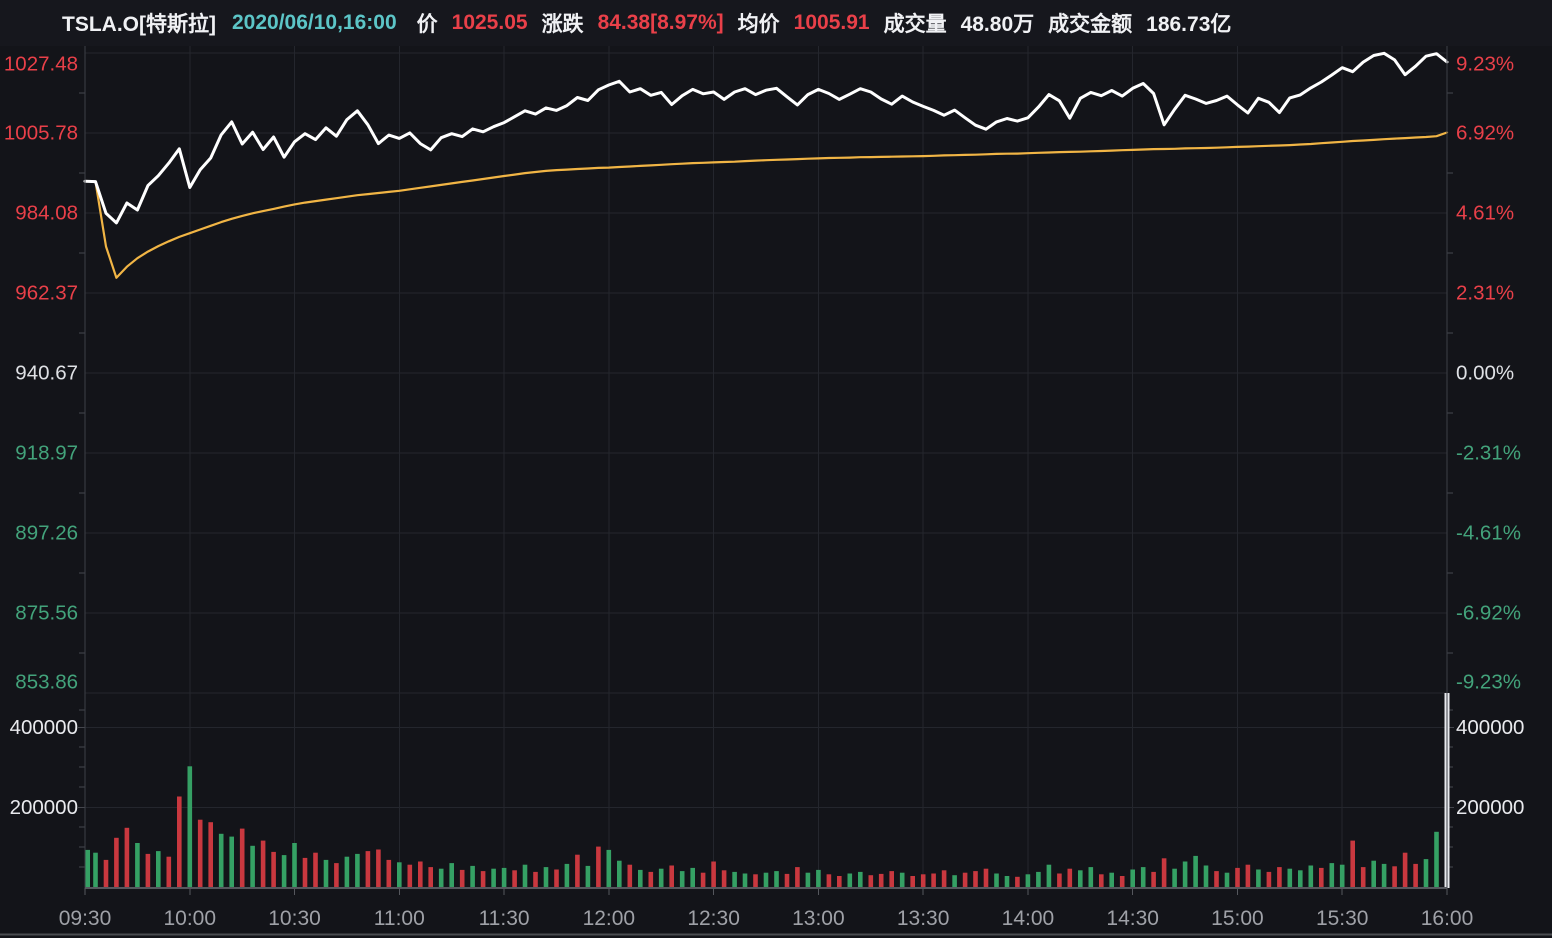 Image resolution: width=1552 pixels, height=938 pixels. I want to click on svg-text: 13:30, so click(923, 918).